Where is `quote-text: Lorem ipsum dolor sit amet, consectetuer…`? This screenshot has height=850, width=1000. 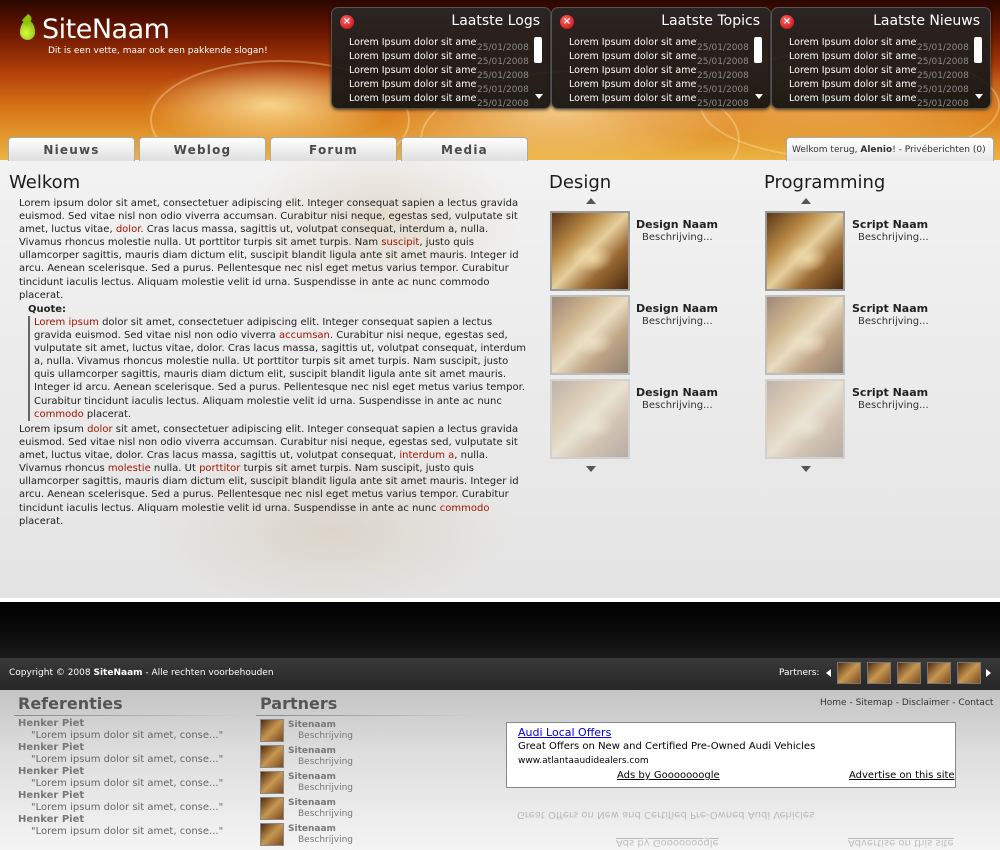
quote-text: Lorem ipsum dolor sit amet, consectetuer… is located at coordinates (278, 368).